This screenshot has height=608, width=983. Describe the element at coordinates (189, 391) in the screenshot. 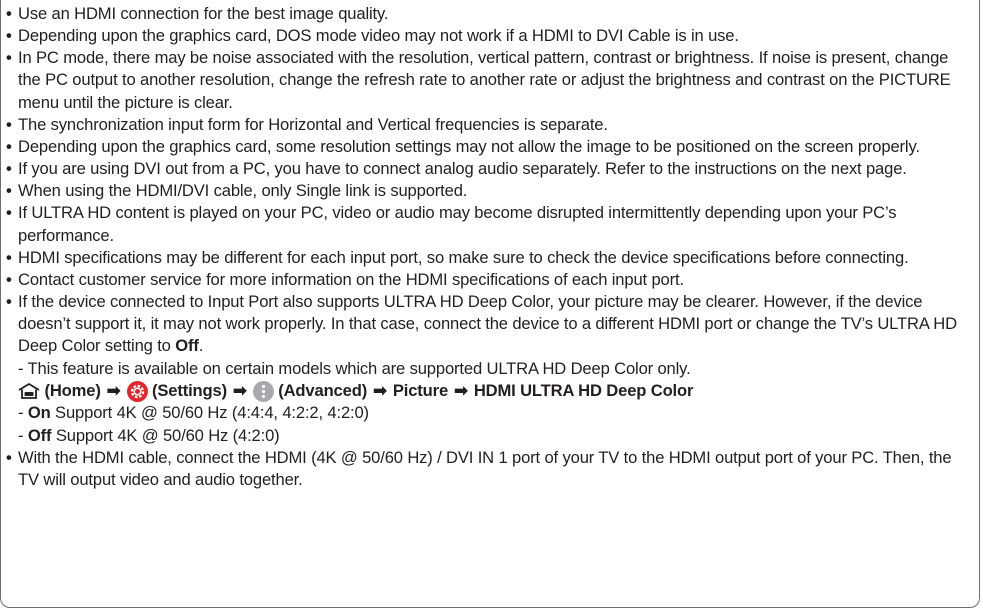

I see `settings-label: (Settings)` at that location.